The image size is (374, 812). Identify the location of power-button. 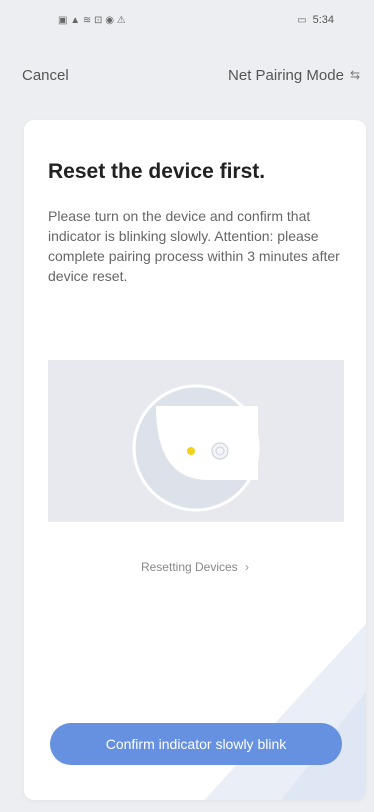
(220, 451).